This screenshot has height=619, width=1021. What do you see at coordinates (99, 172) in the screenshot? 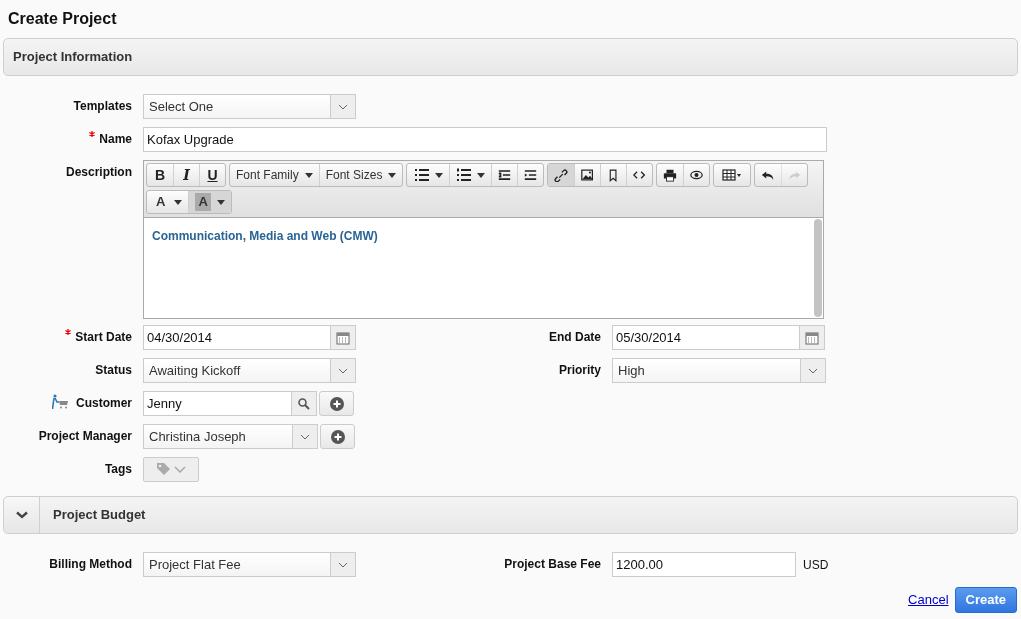
I see `field-label: Description` at bounding box center [99, 172].